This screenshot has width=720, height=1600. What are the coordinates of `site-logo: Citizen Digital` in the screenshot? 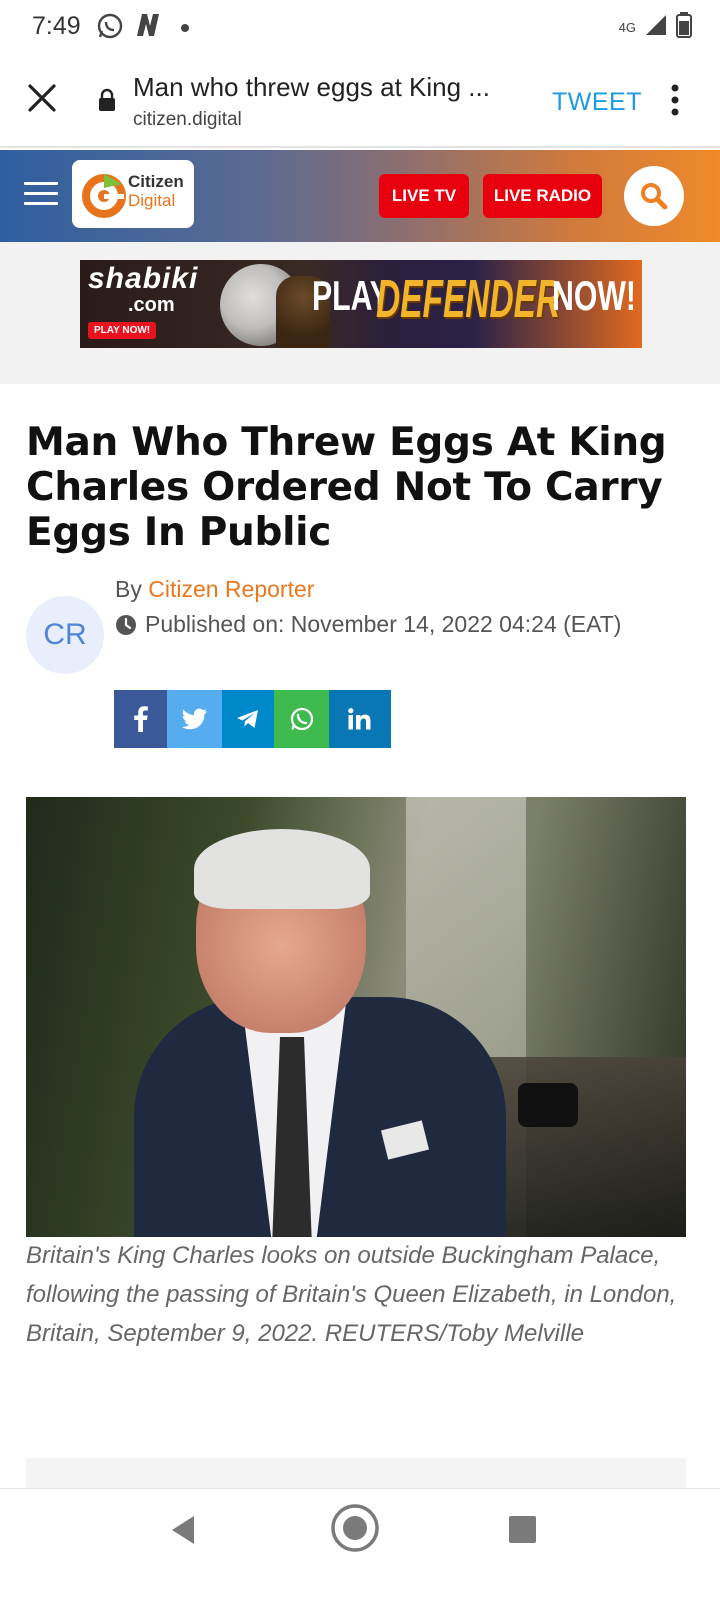 It's located at (133, 194).